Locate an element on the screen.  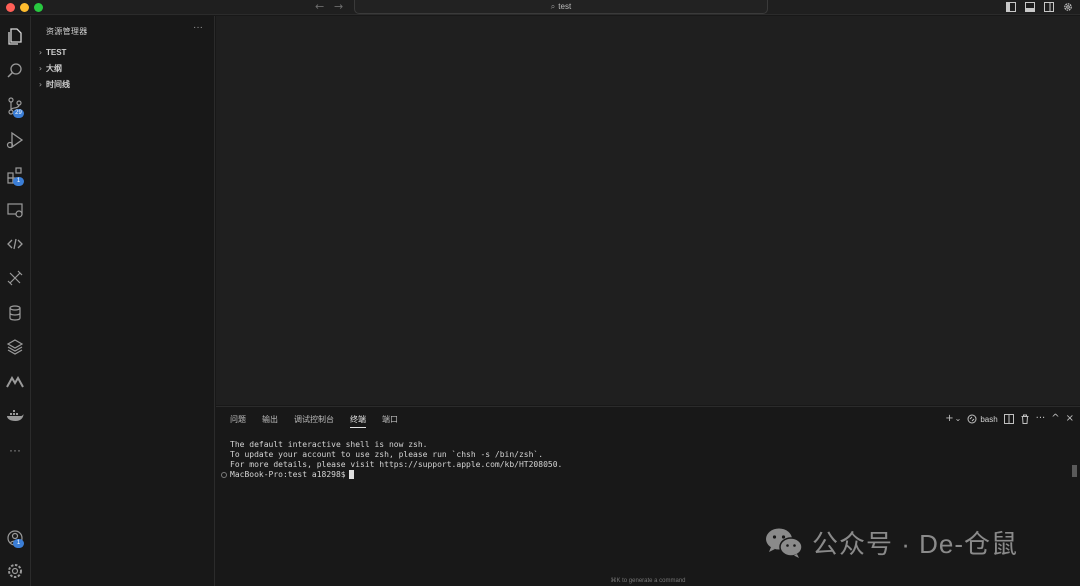
forward-arrow-icon: → is located at coordinates (338, 7).